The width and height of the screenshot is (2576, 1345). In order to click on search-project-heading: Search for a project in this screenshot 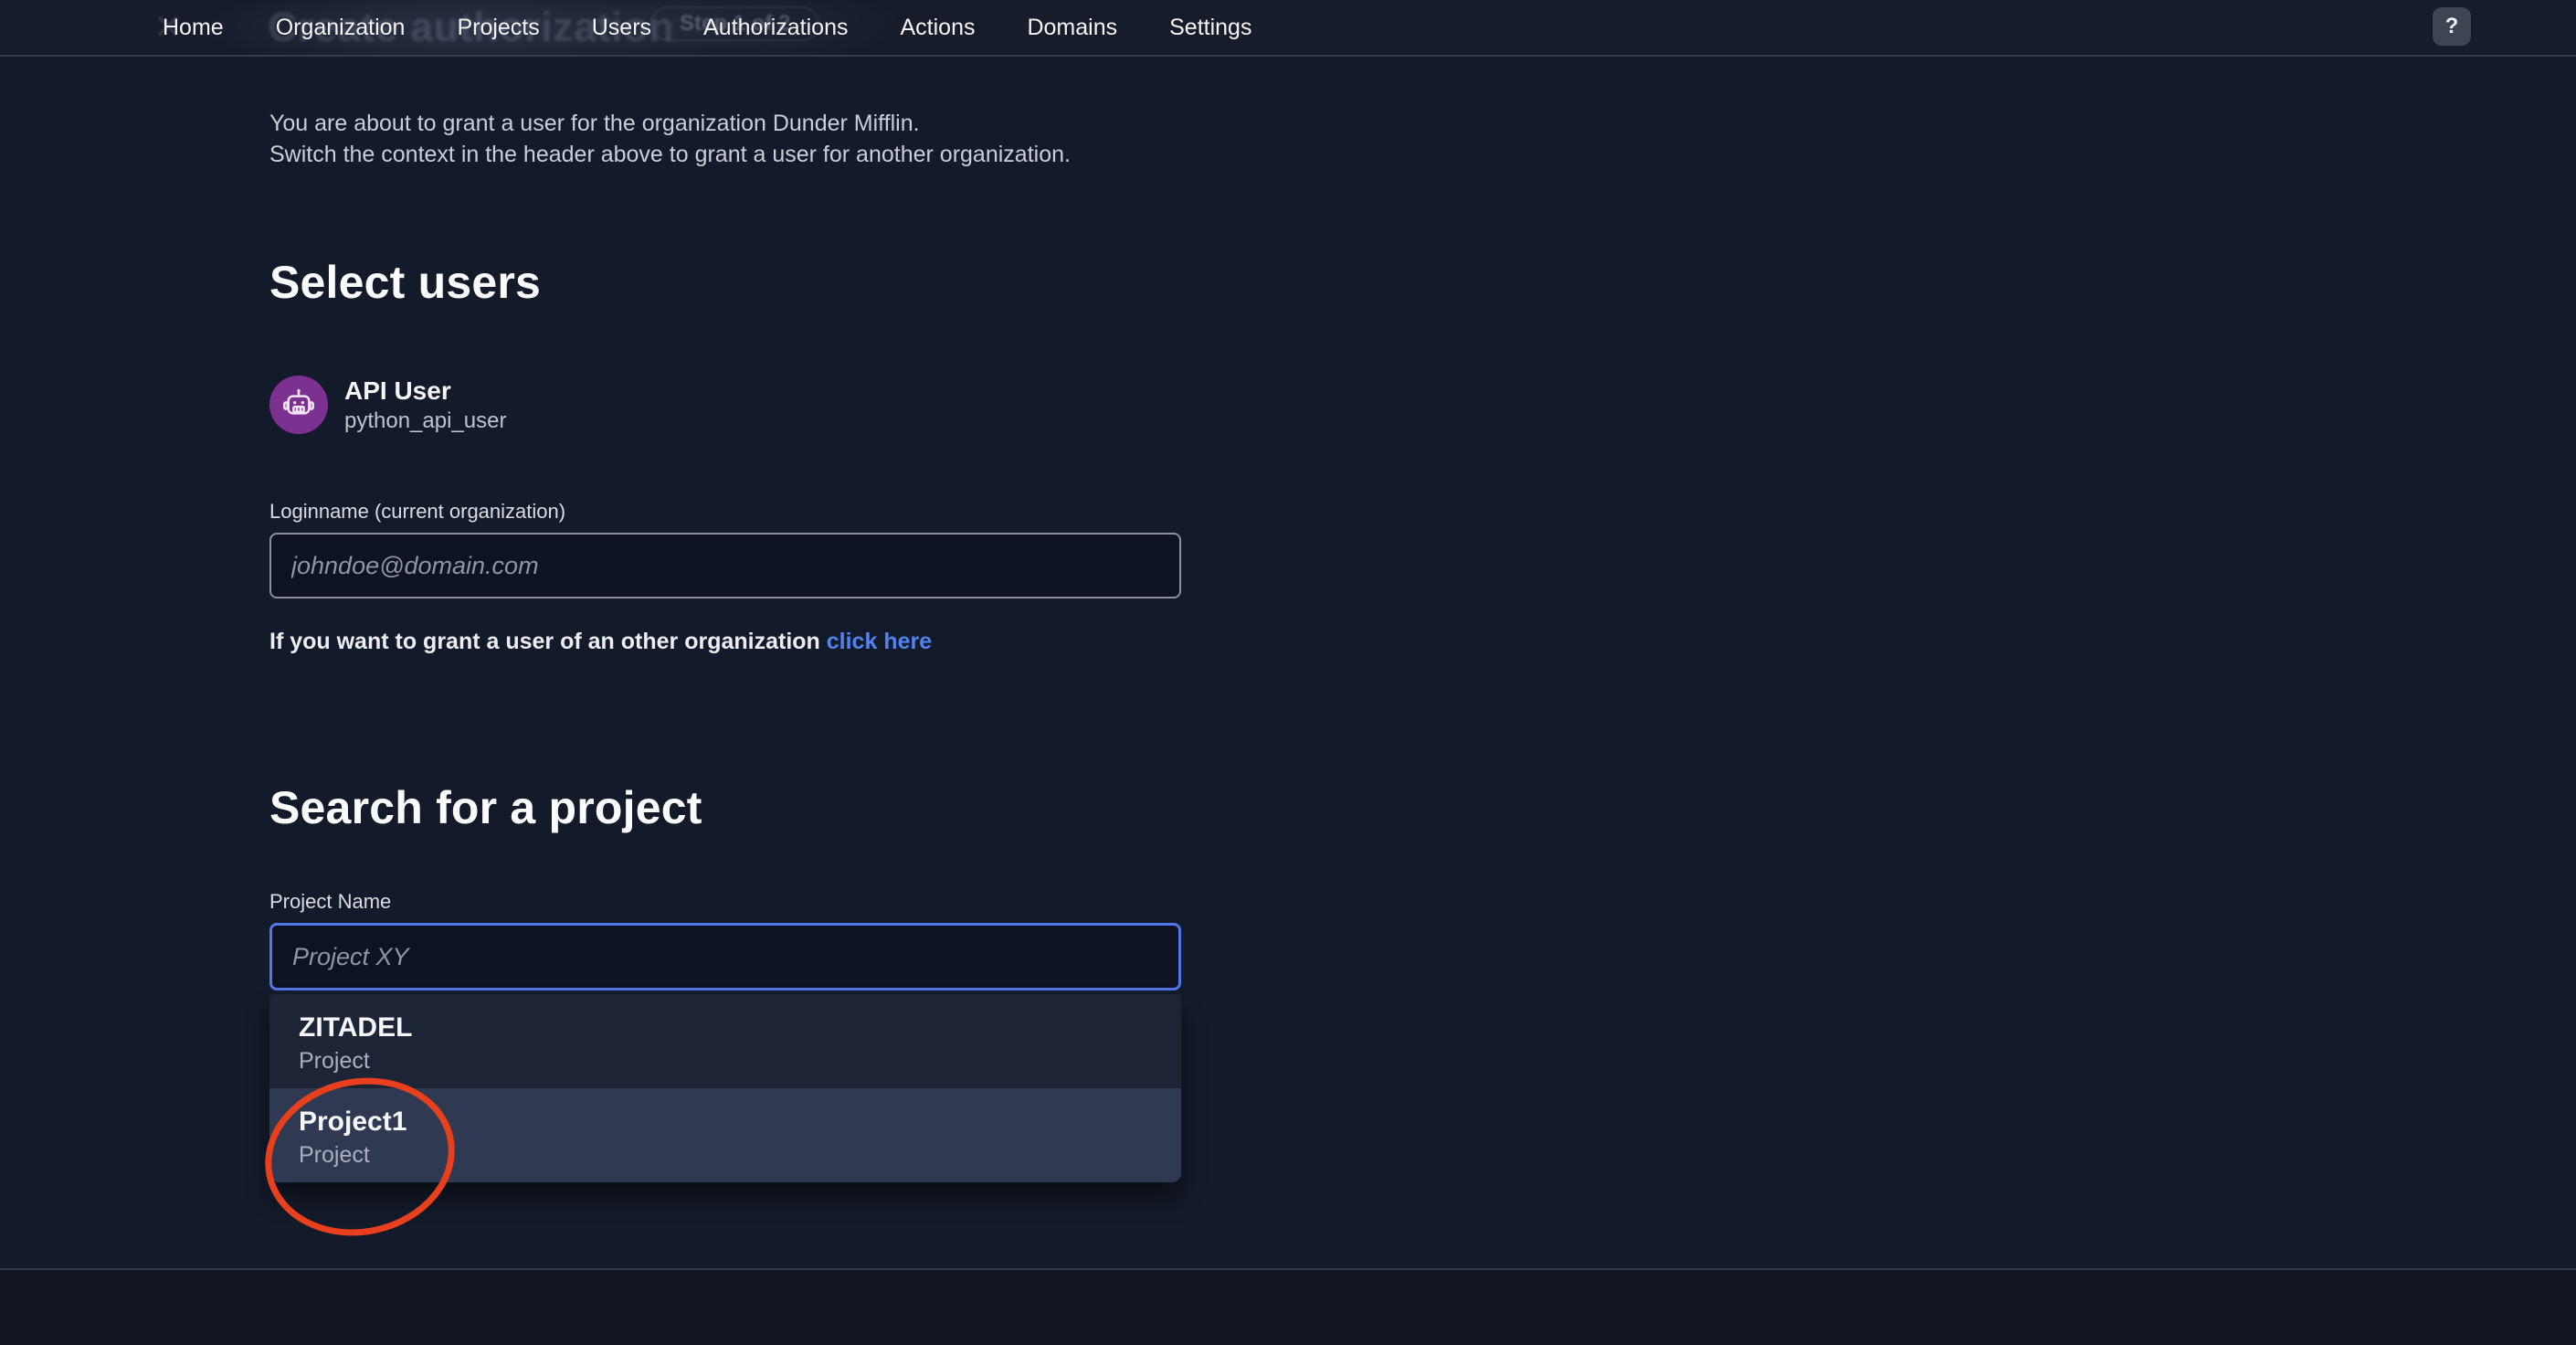, I will do `click(486, 807)`.